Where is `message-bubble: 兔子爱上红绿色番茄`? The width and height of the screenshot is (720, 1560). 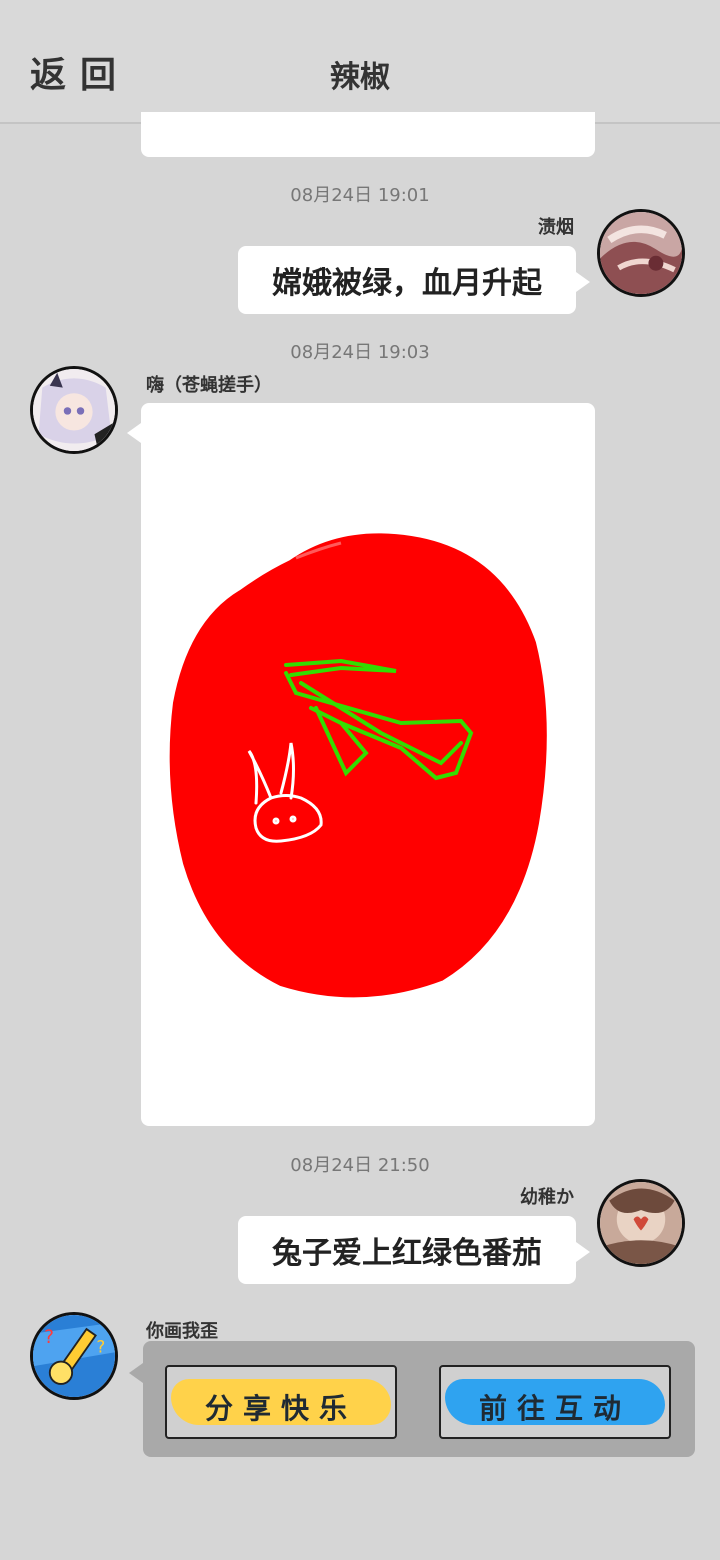 message-bubble: 兔子爱上红绿色番茄 is located at coordinates (414, 1250).